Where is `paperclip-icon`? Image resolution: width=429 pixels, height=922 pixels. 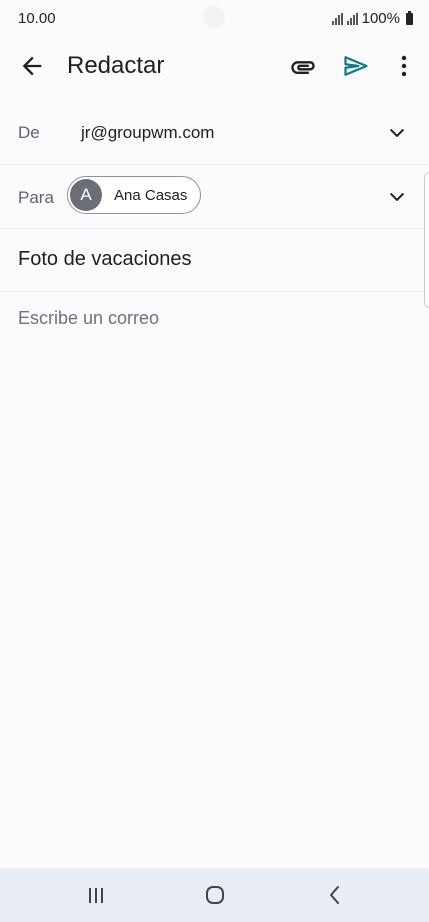
paperclip-icon is located at coordinates (303, 67).